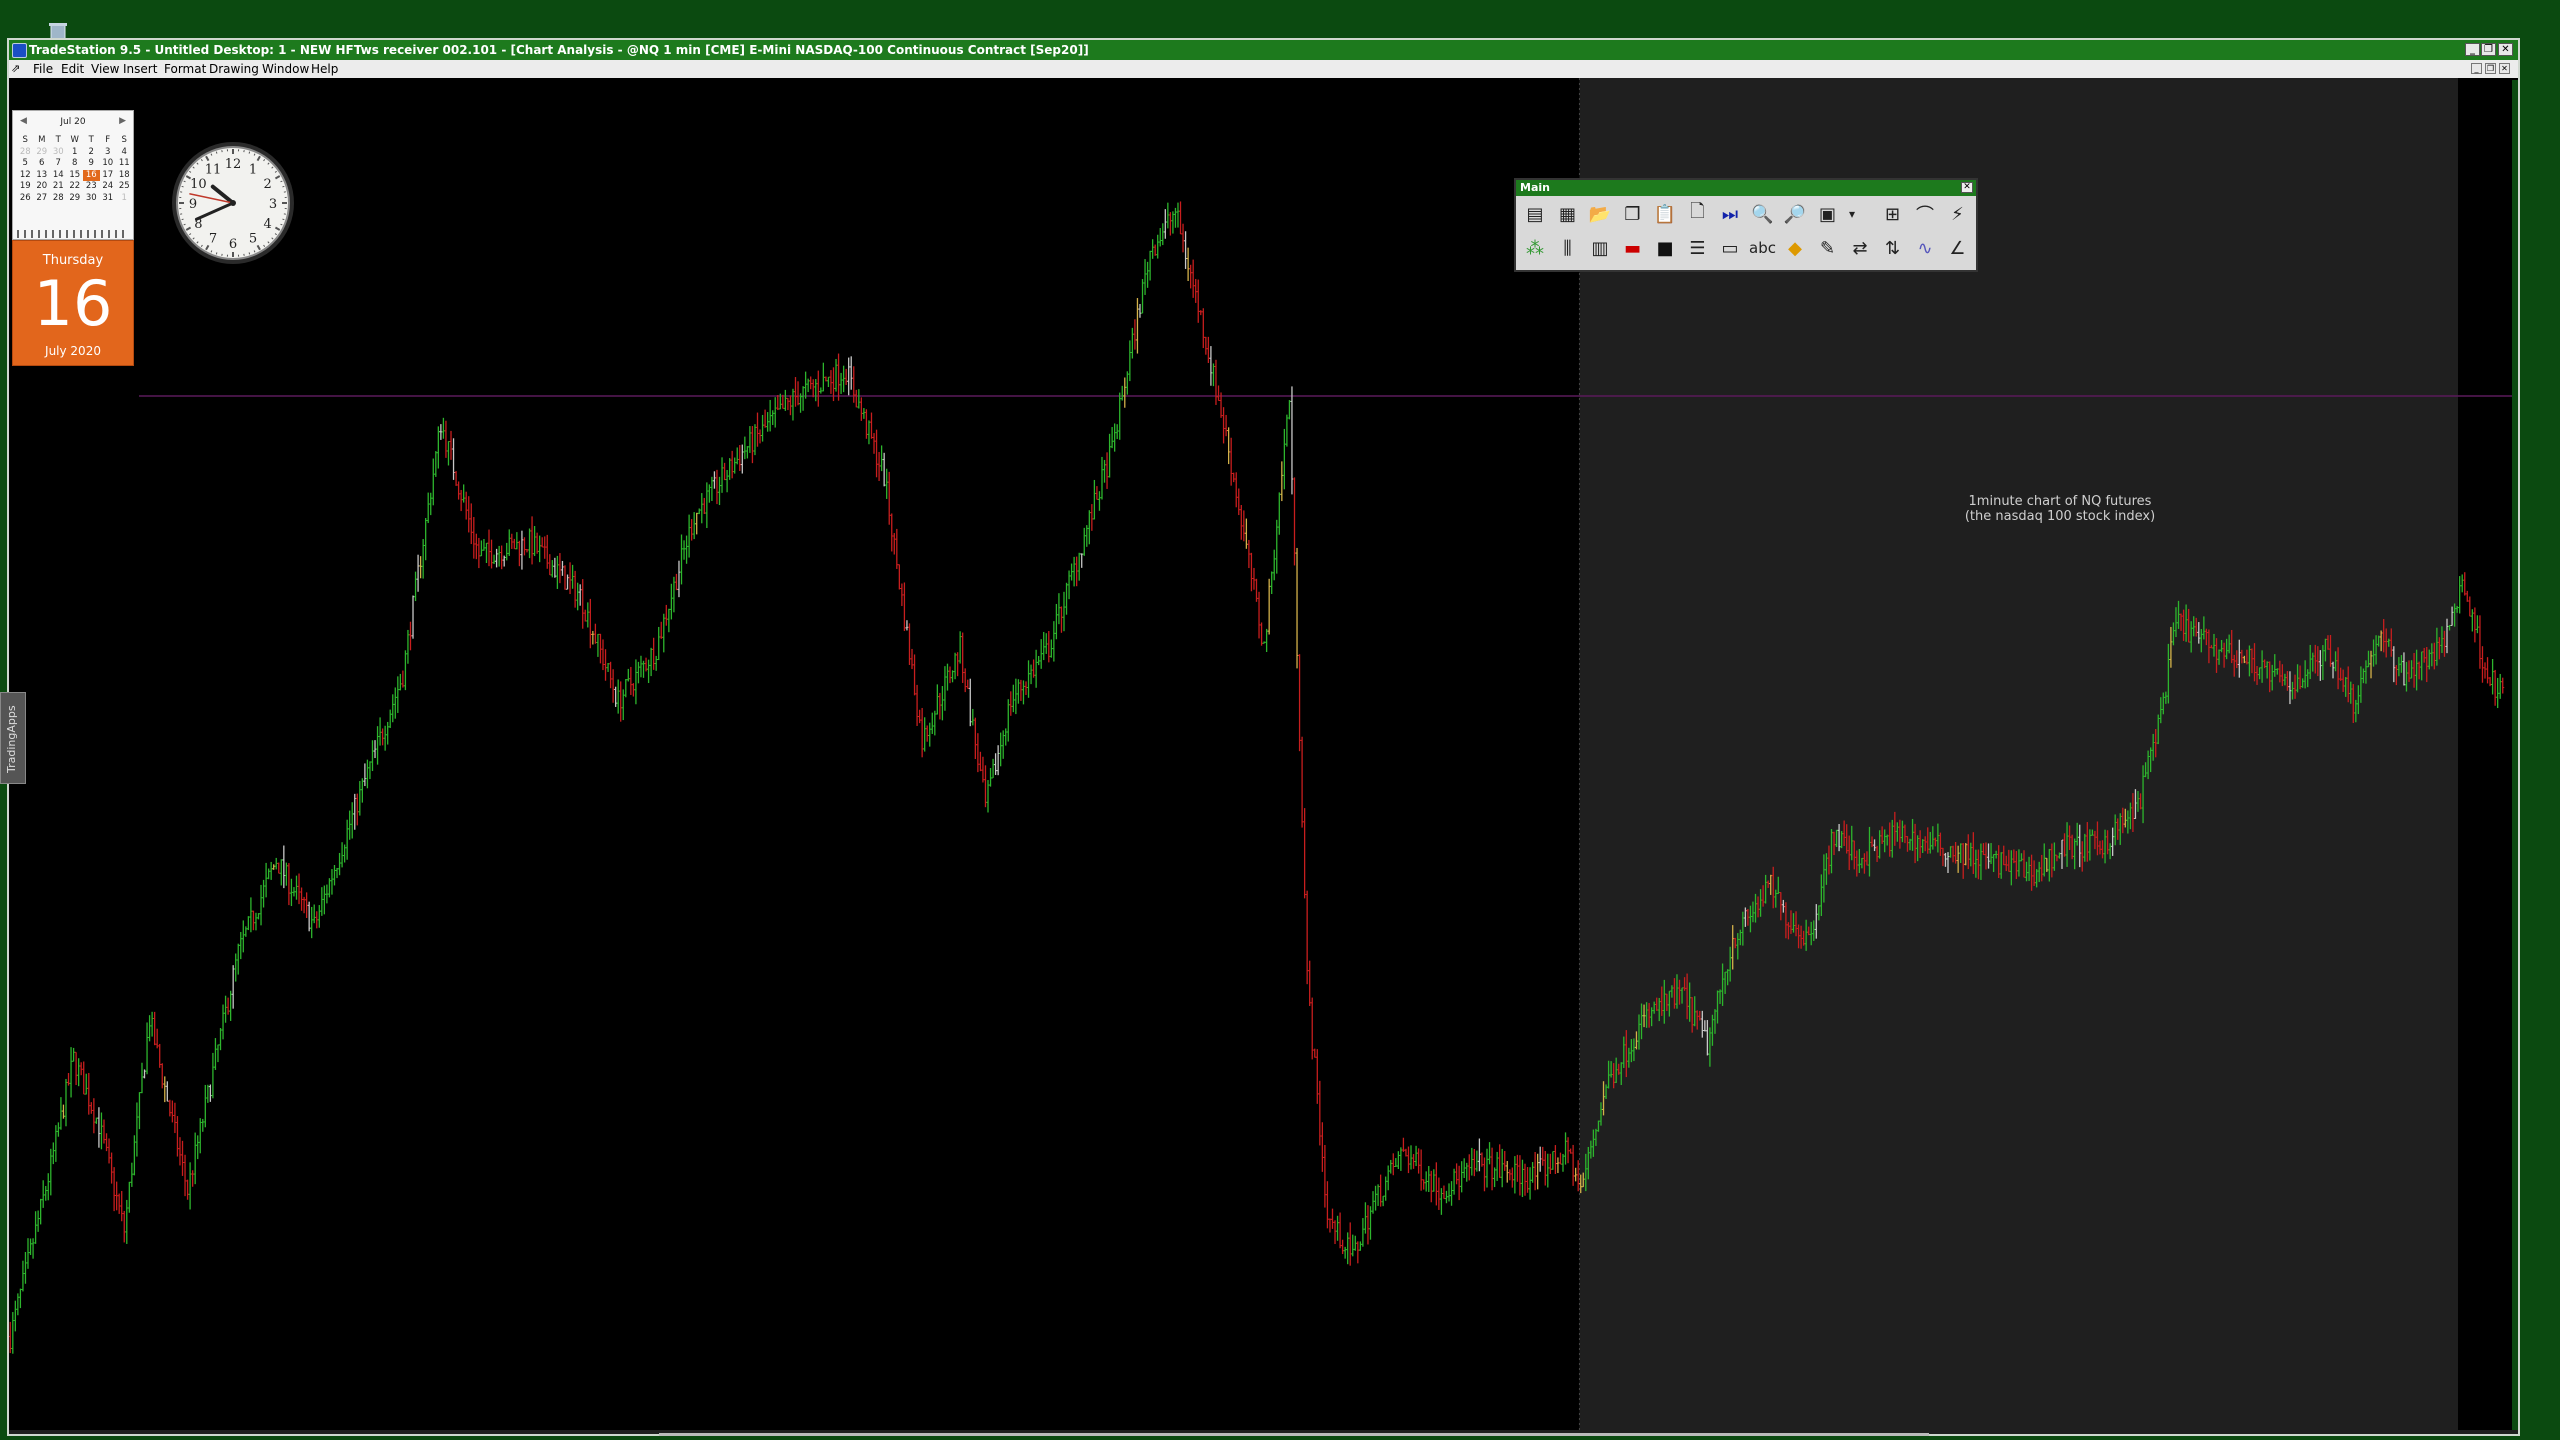  I want to click on menu-file: File, so click(43, 69).